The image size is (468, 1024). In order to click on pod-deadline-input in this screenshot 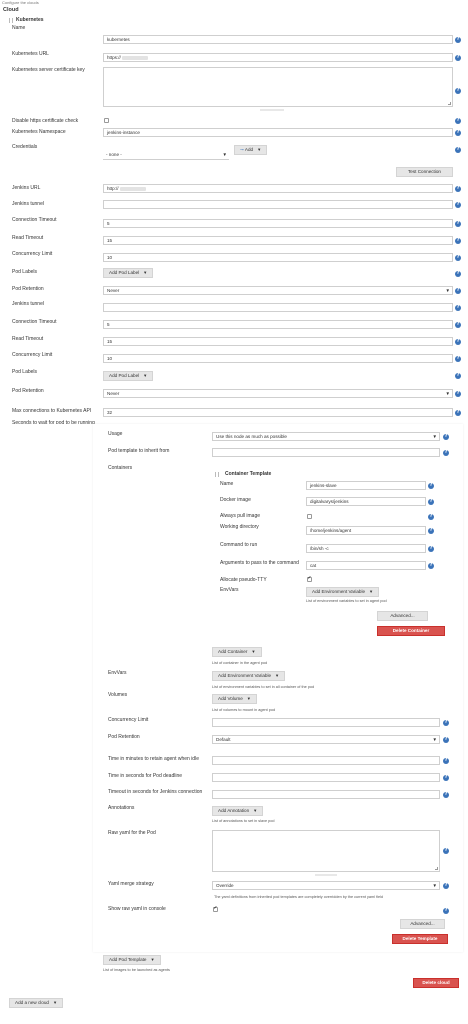, I will do `click(326, 777)`.